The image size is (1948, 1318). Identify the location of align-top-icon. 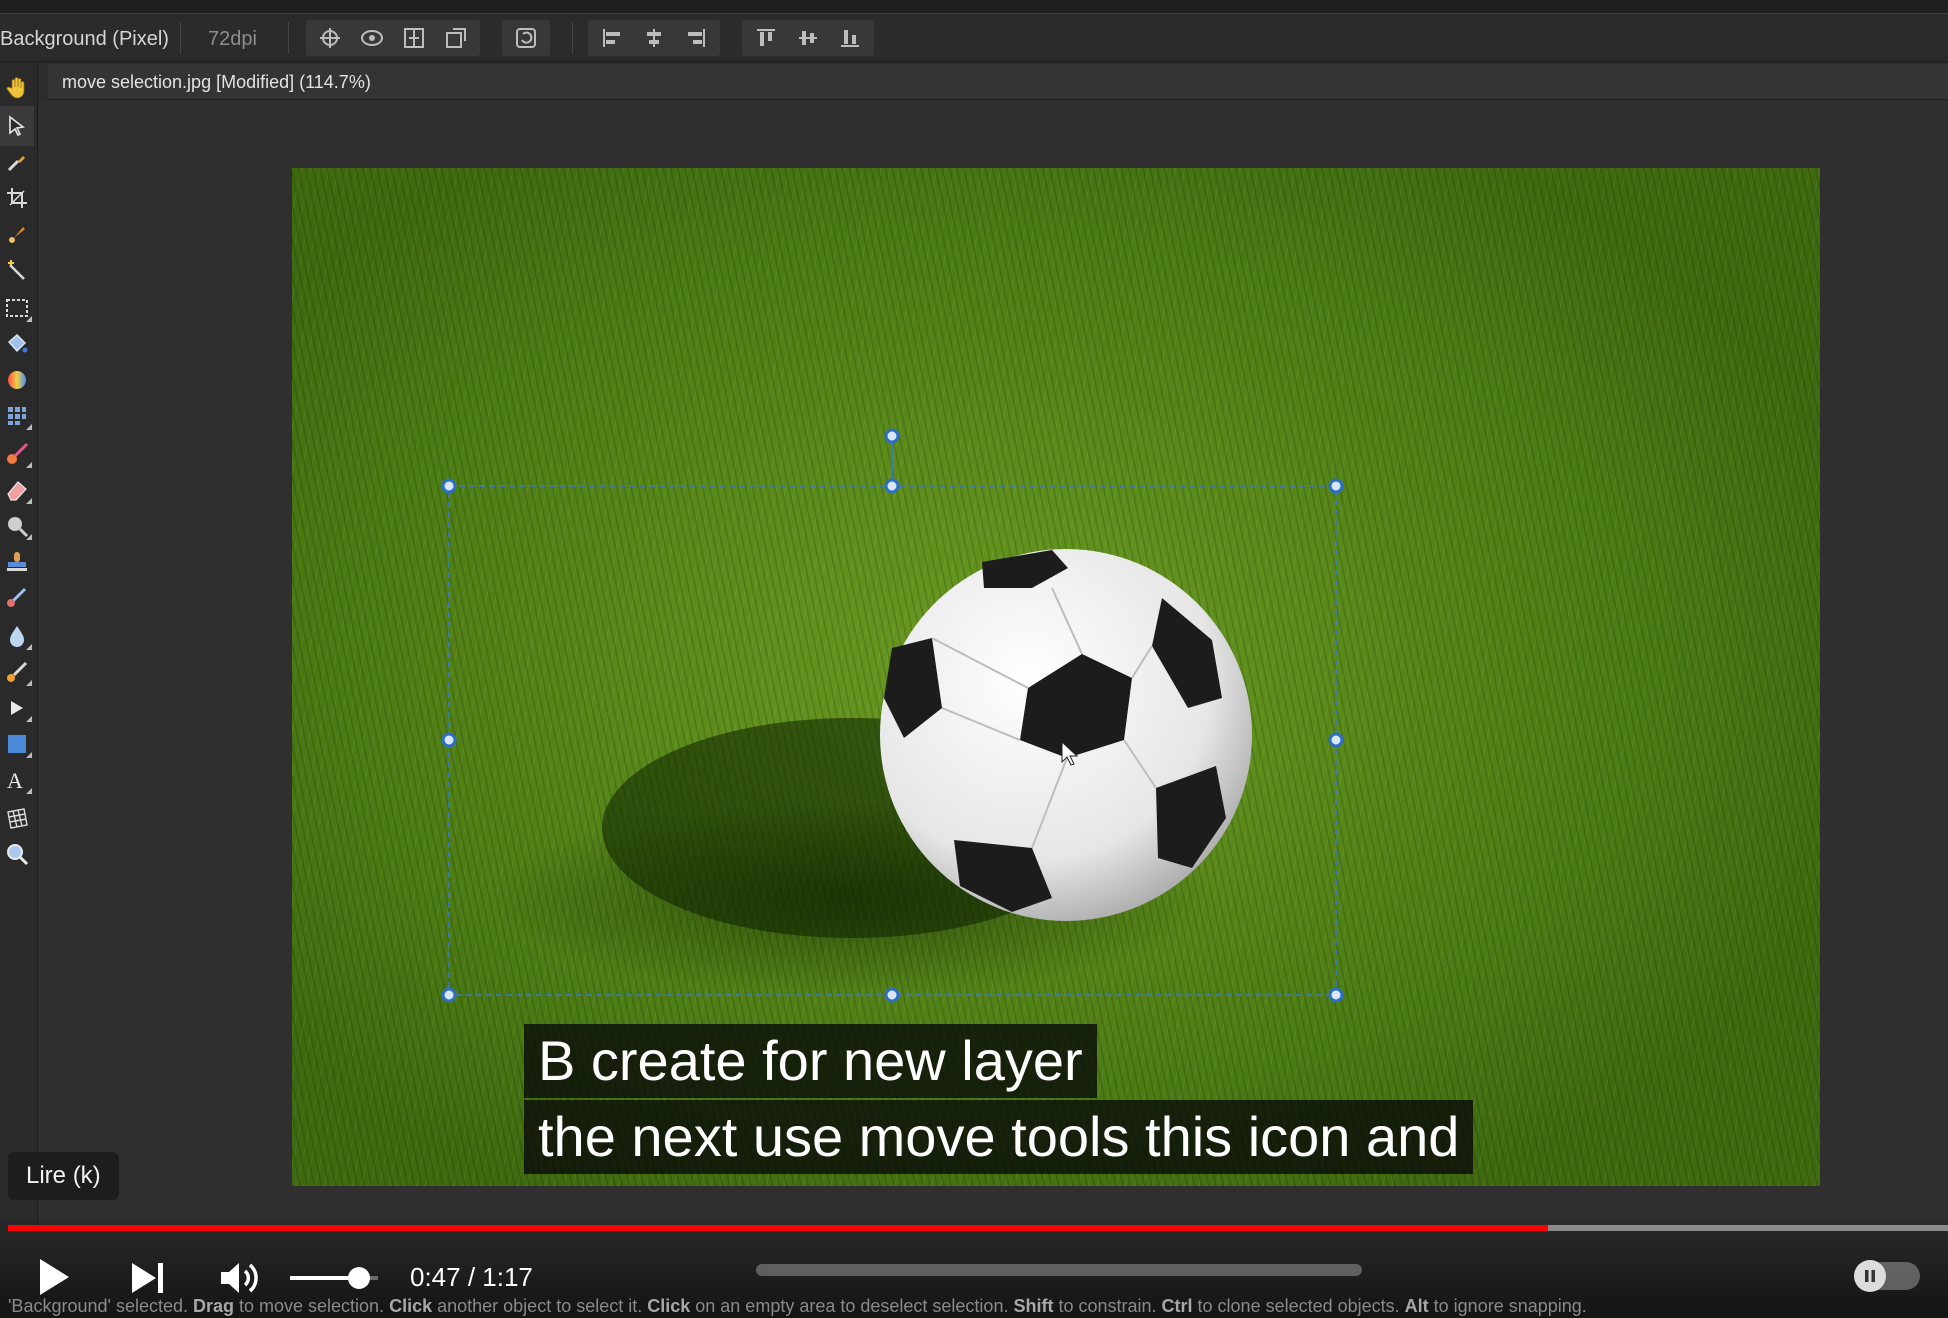
(766, 37).